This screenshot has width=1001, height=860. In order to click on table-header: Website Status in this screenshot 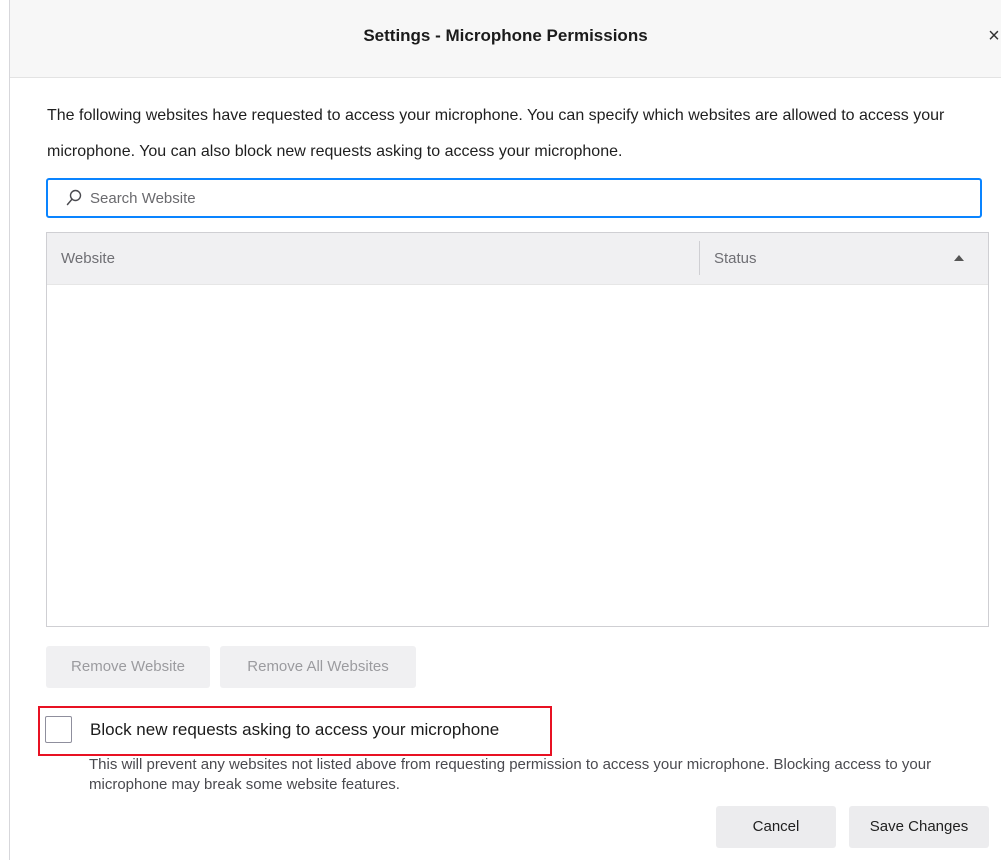, I will do `click(517, 259)`.